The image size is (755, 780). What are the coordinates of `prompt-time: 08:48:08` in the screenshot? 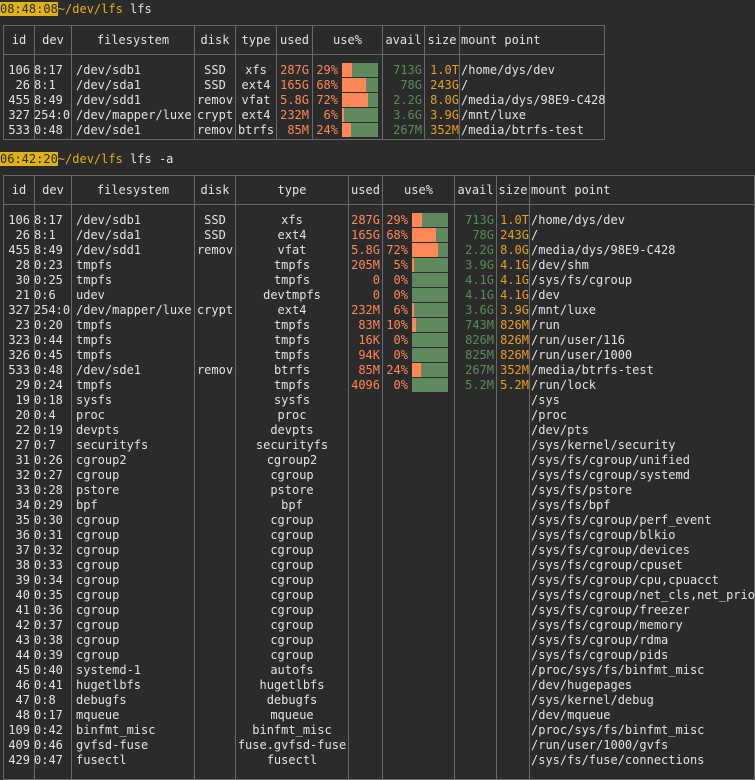 It's located at (29, 9).